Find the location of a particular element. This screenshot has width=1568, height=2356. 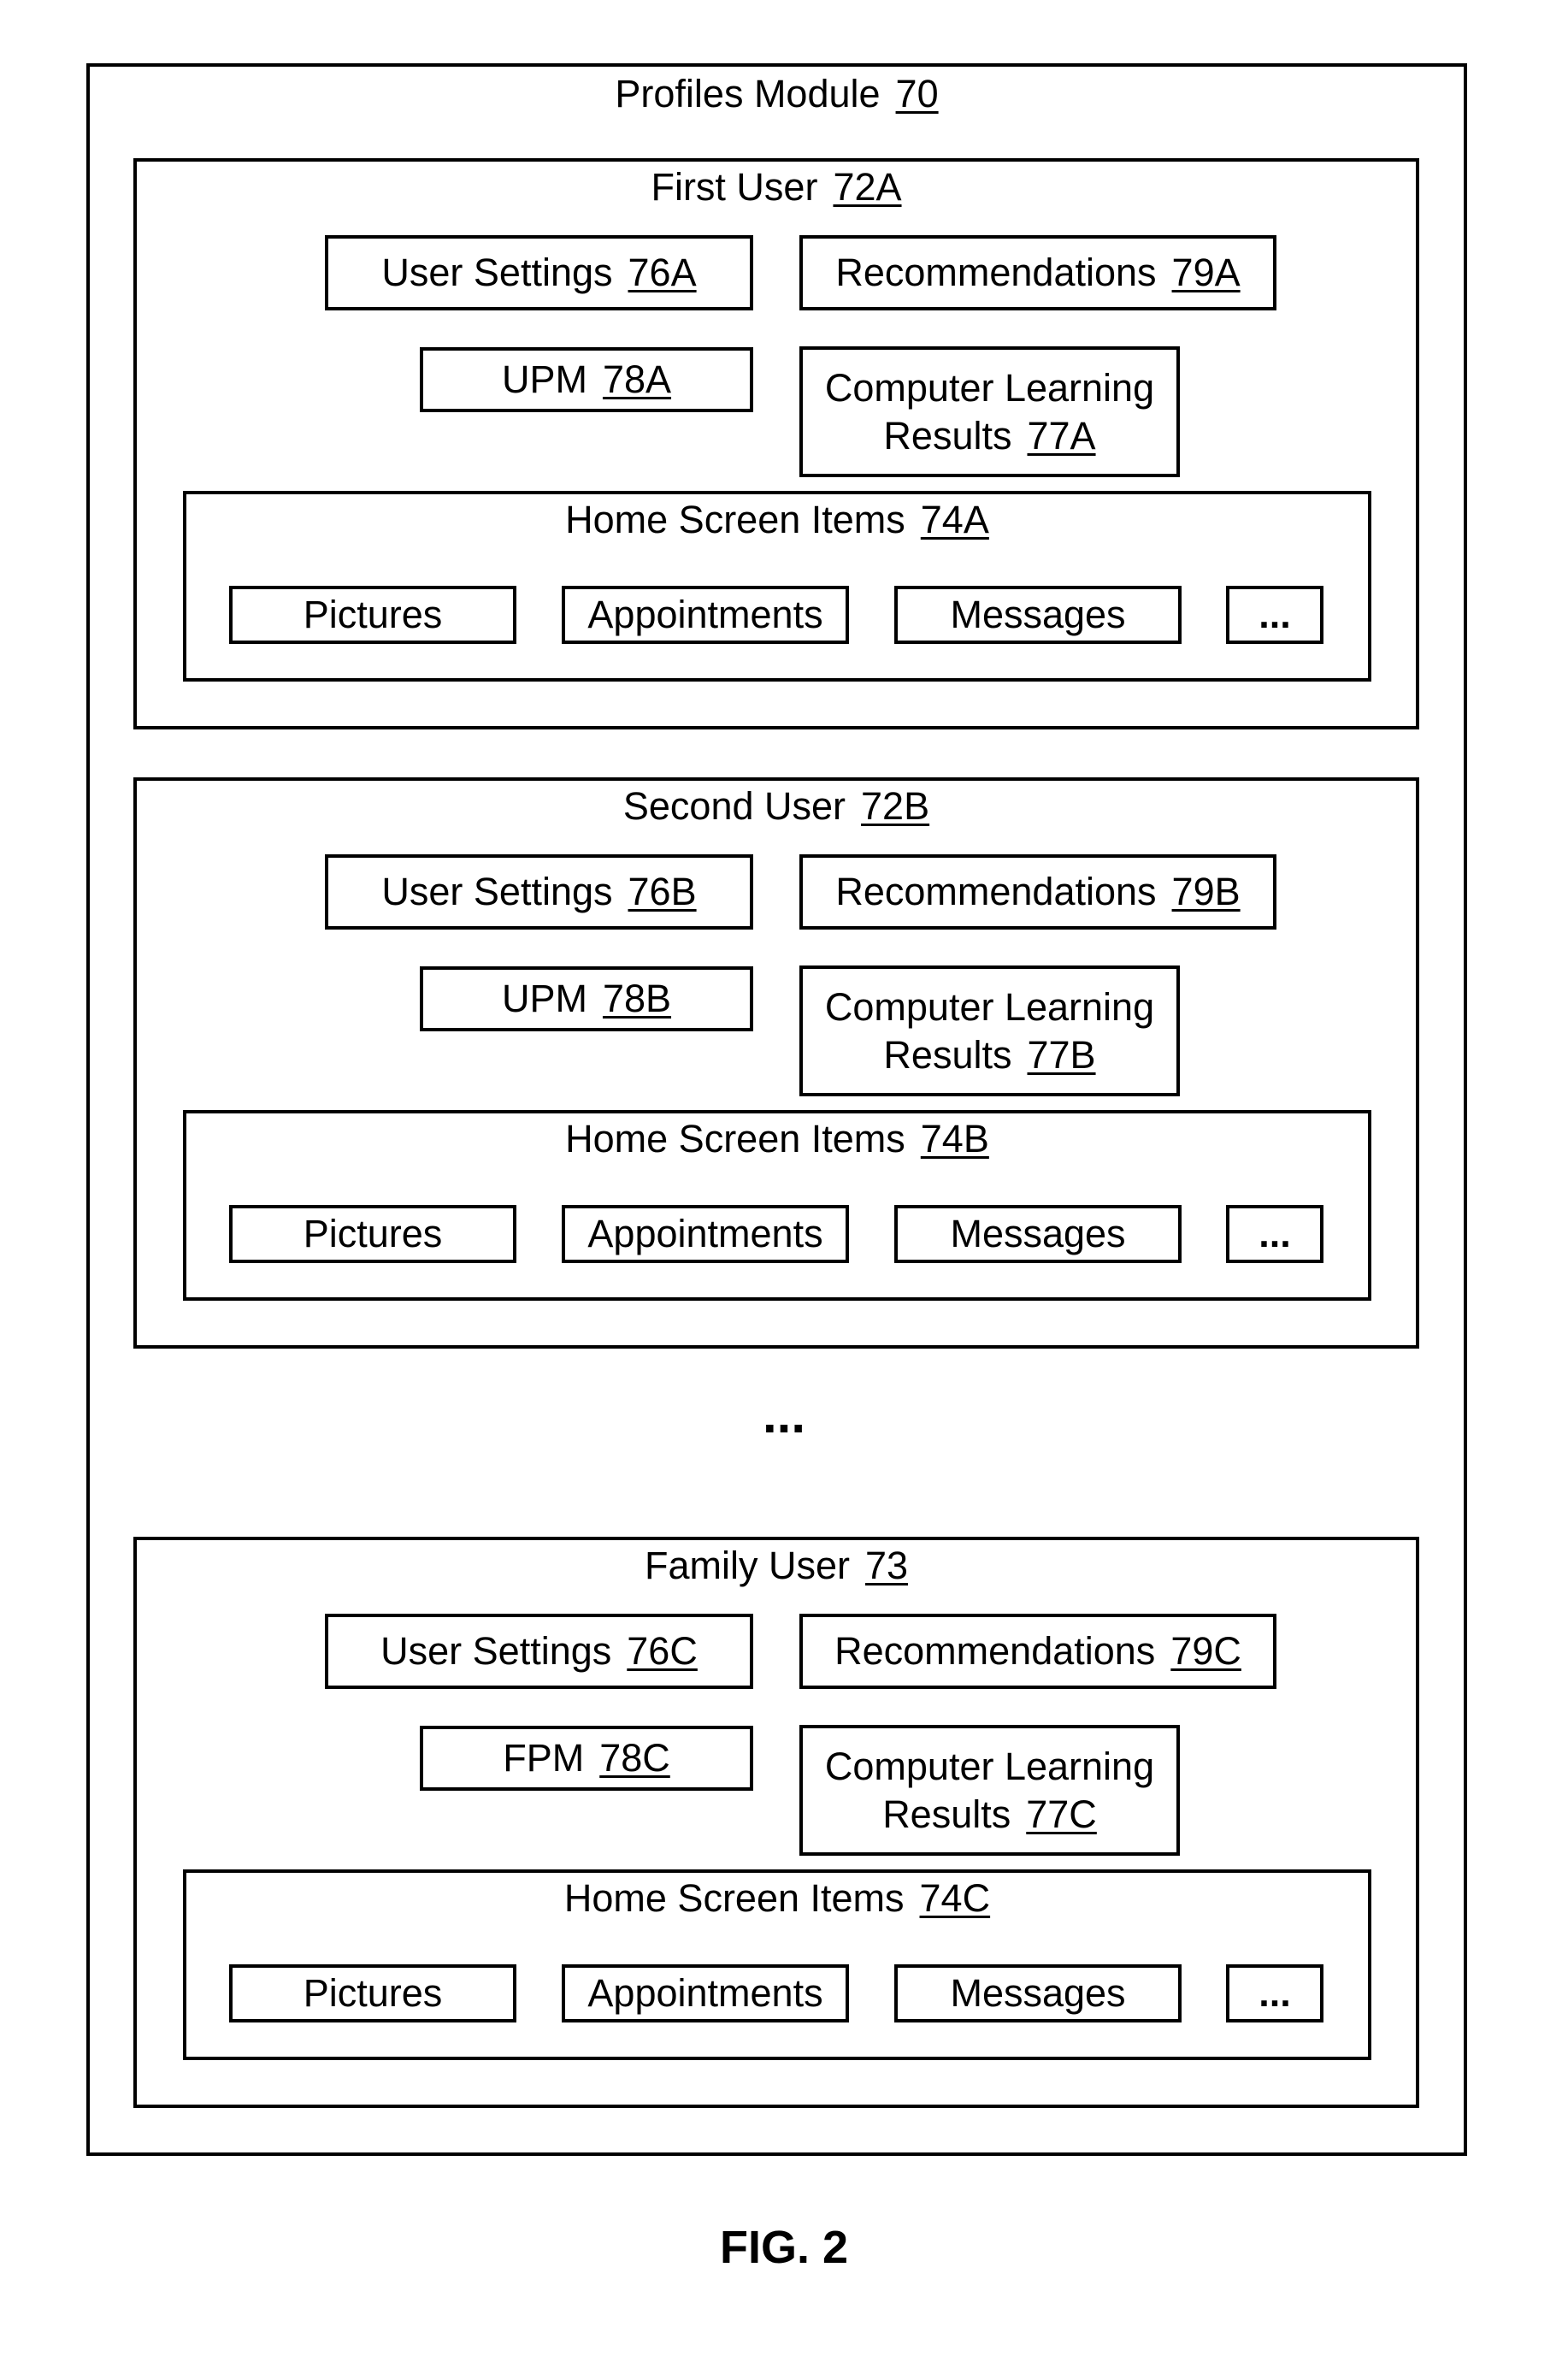

home-screen-items-title: Home Screen Items 74A is located at coordinates (777, 520).